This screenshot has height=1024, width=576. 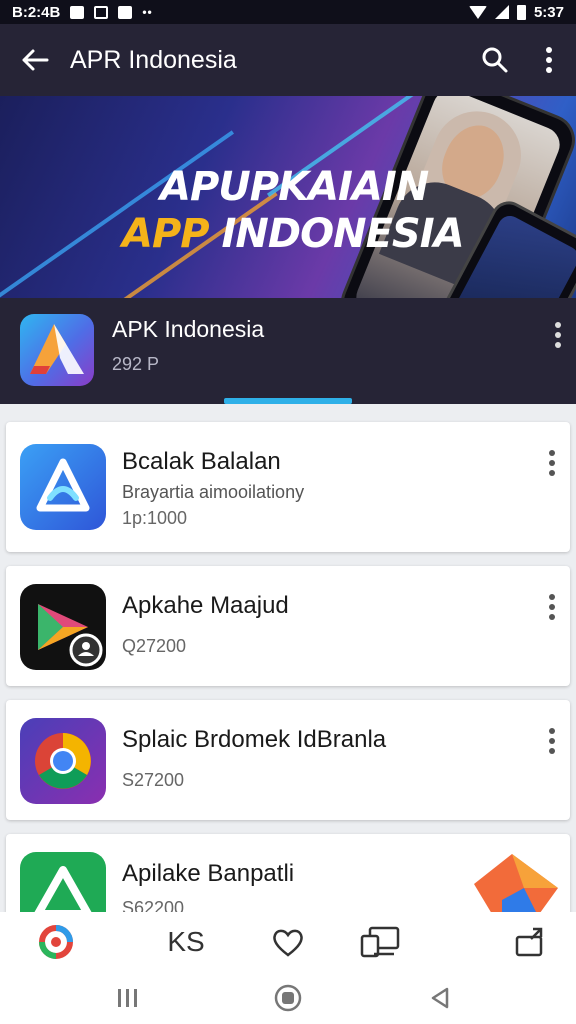 I want to click on more-notifications-icon: ••, so click(x=147, y=12).